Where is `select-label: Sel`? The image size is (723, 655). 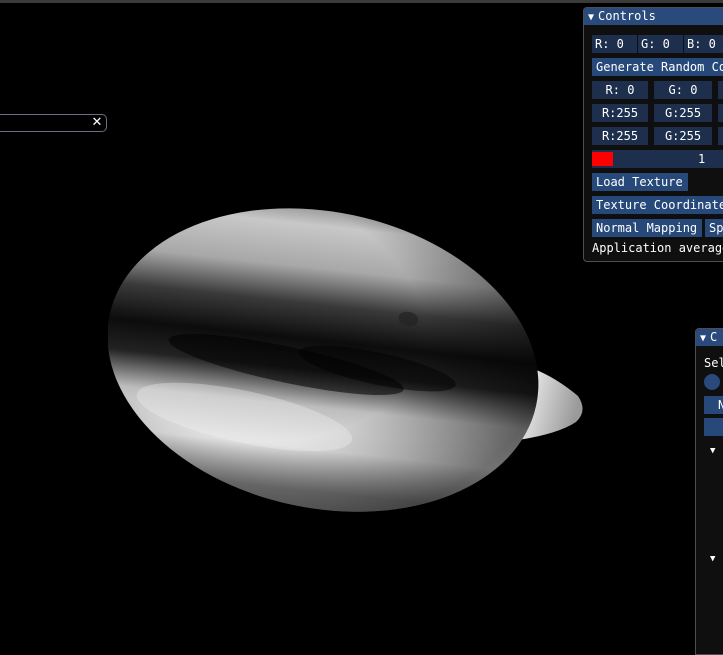 select-label: Sel is located at coordinates (713, 363).